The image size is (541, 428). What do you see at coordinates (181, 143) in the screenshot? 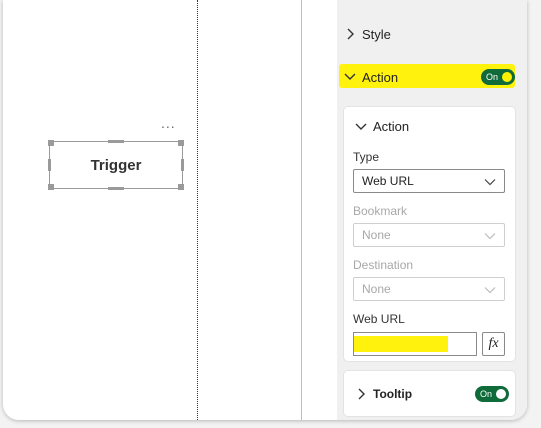
I see `resize-handle-top-right` at bounding box center [181, 143].